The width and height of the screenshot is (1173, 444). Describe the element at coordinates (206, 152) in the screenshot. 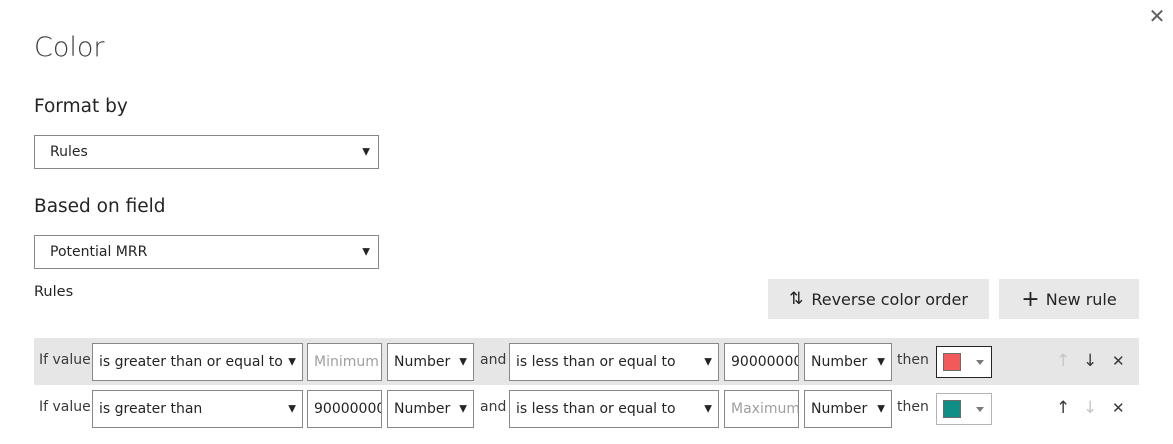

I see `format-by-dropdown: Rules ▼` at that location.